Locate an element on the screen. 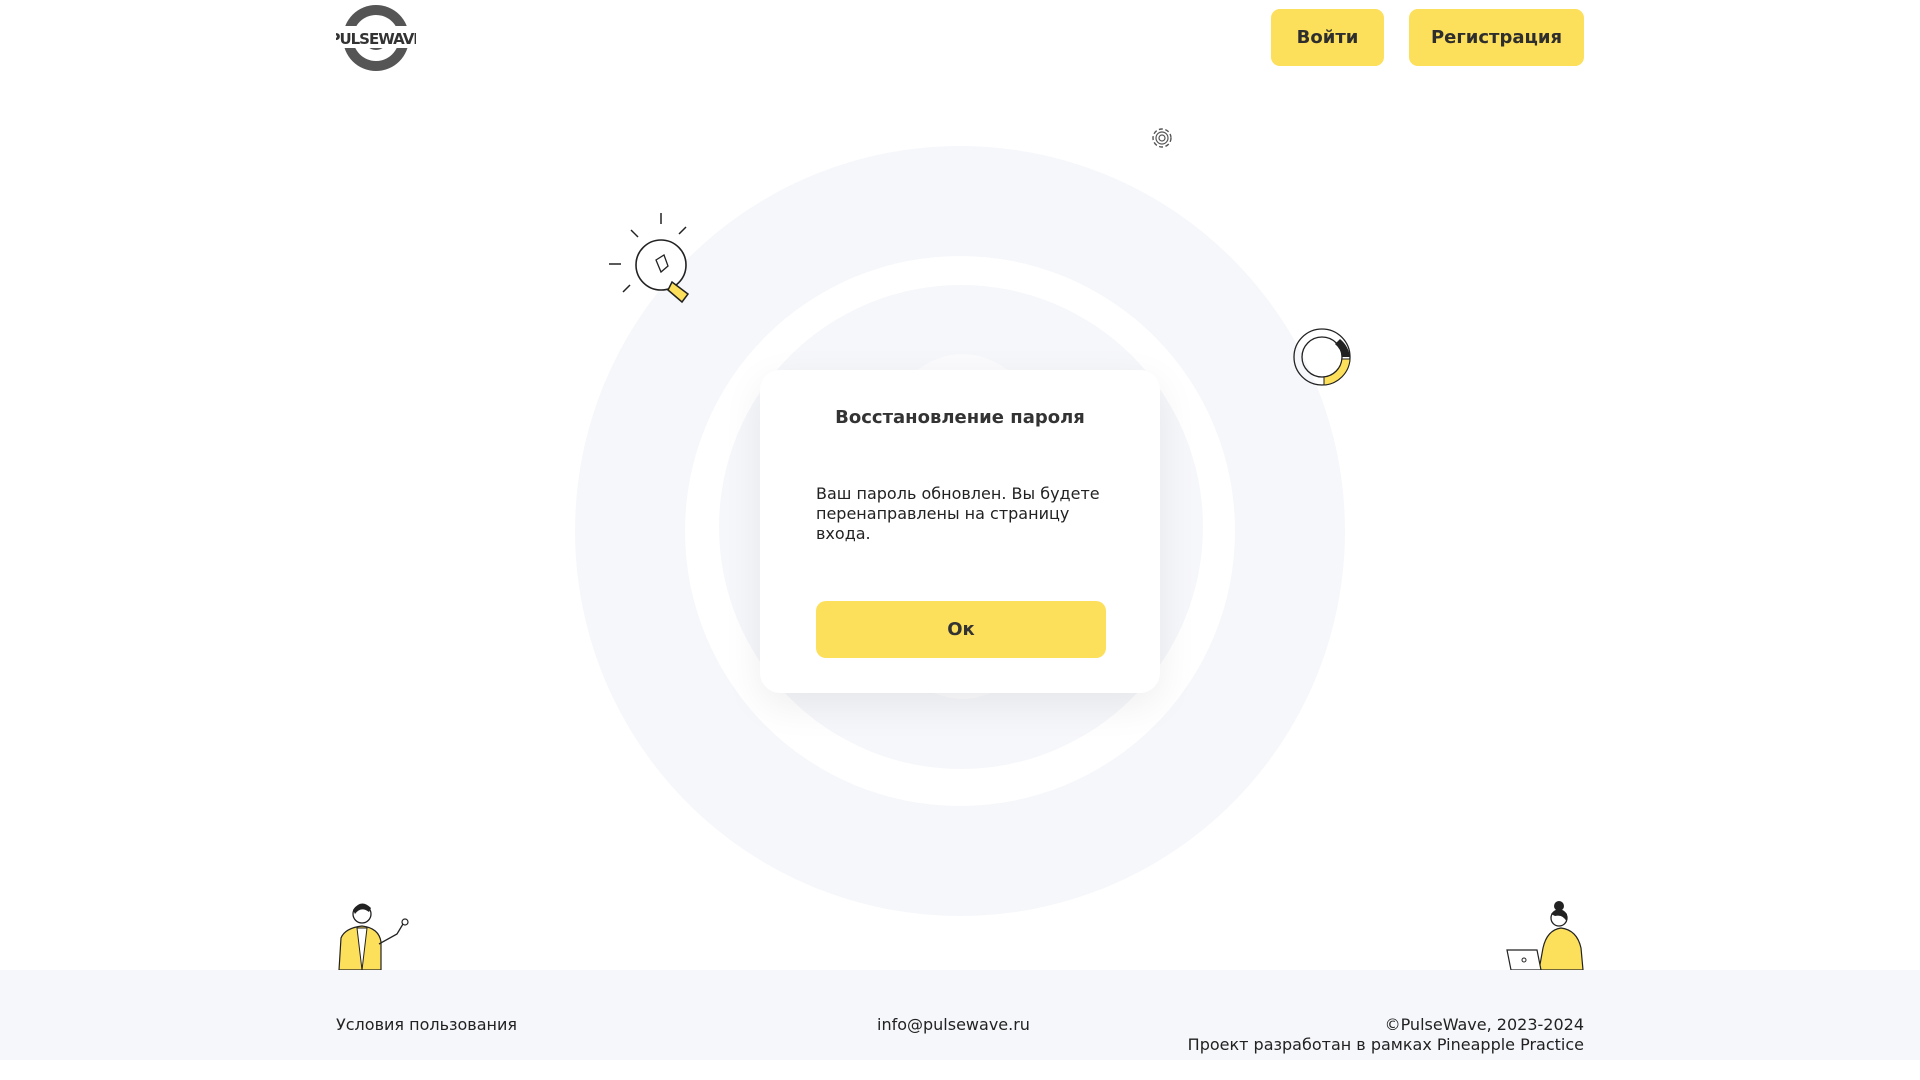 This screenshot has width=1920, height=1080. logo-text: PULSEWAVE is located at coordinates (376, 39).